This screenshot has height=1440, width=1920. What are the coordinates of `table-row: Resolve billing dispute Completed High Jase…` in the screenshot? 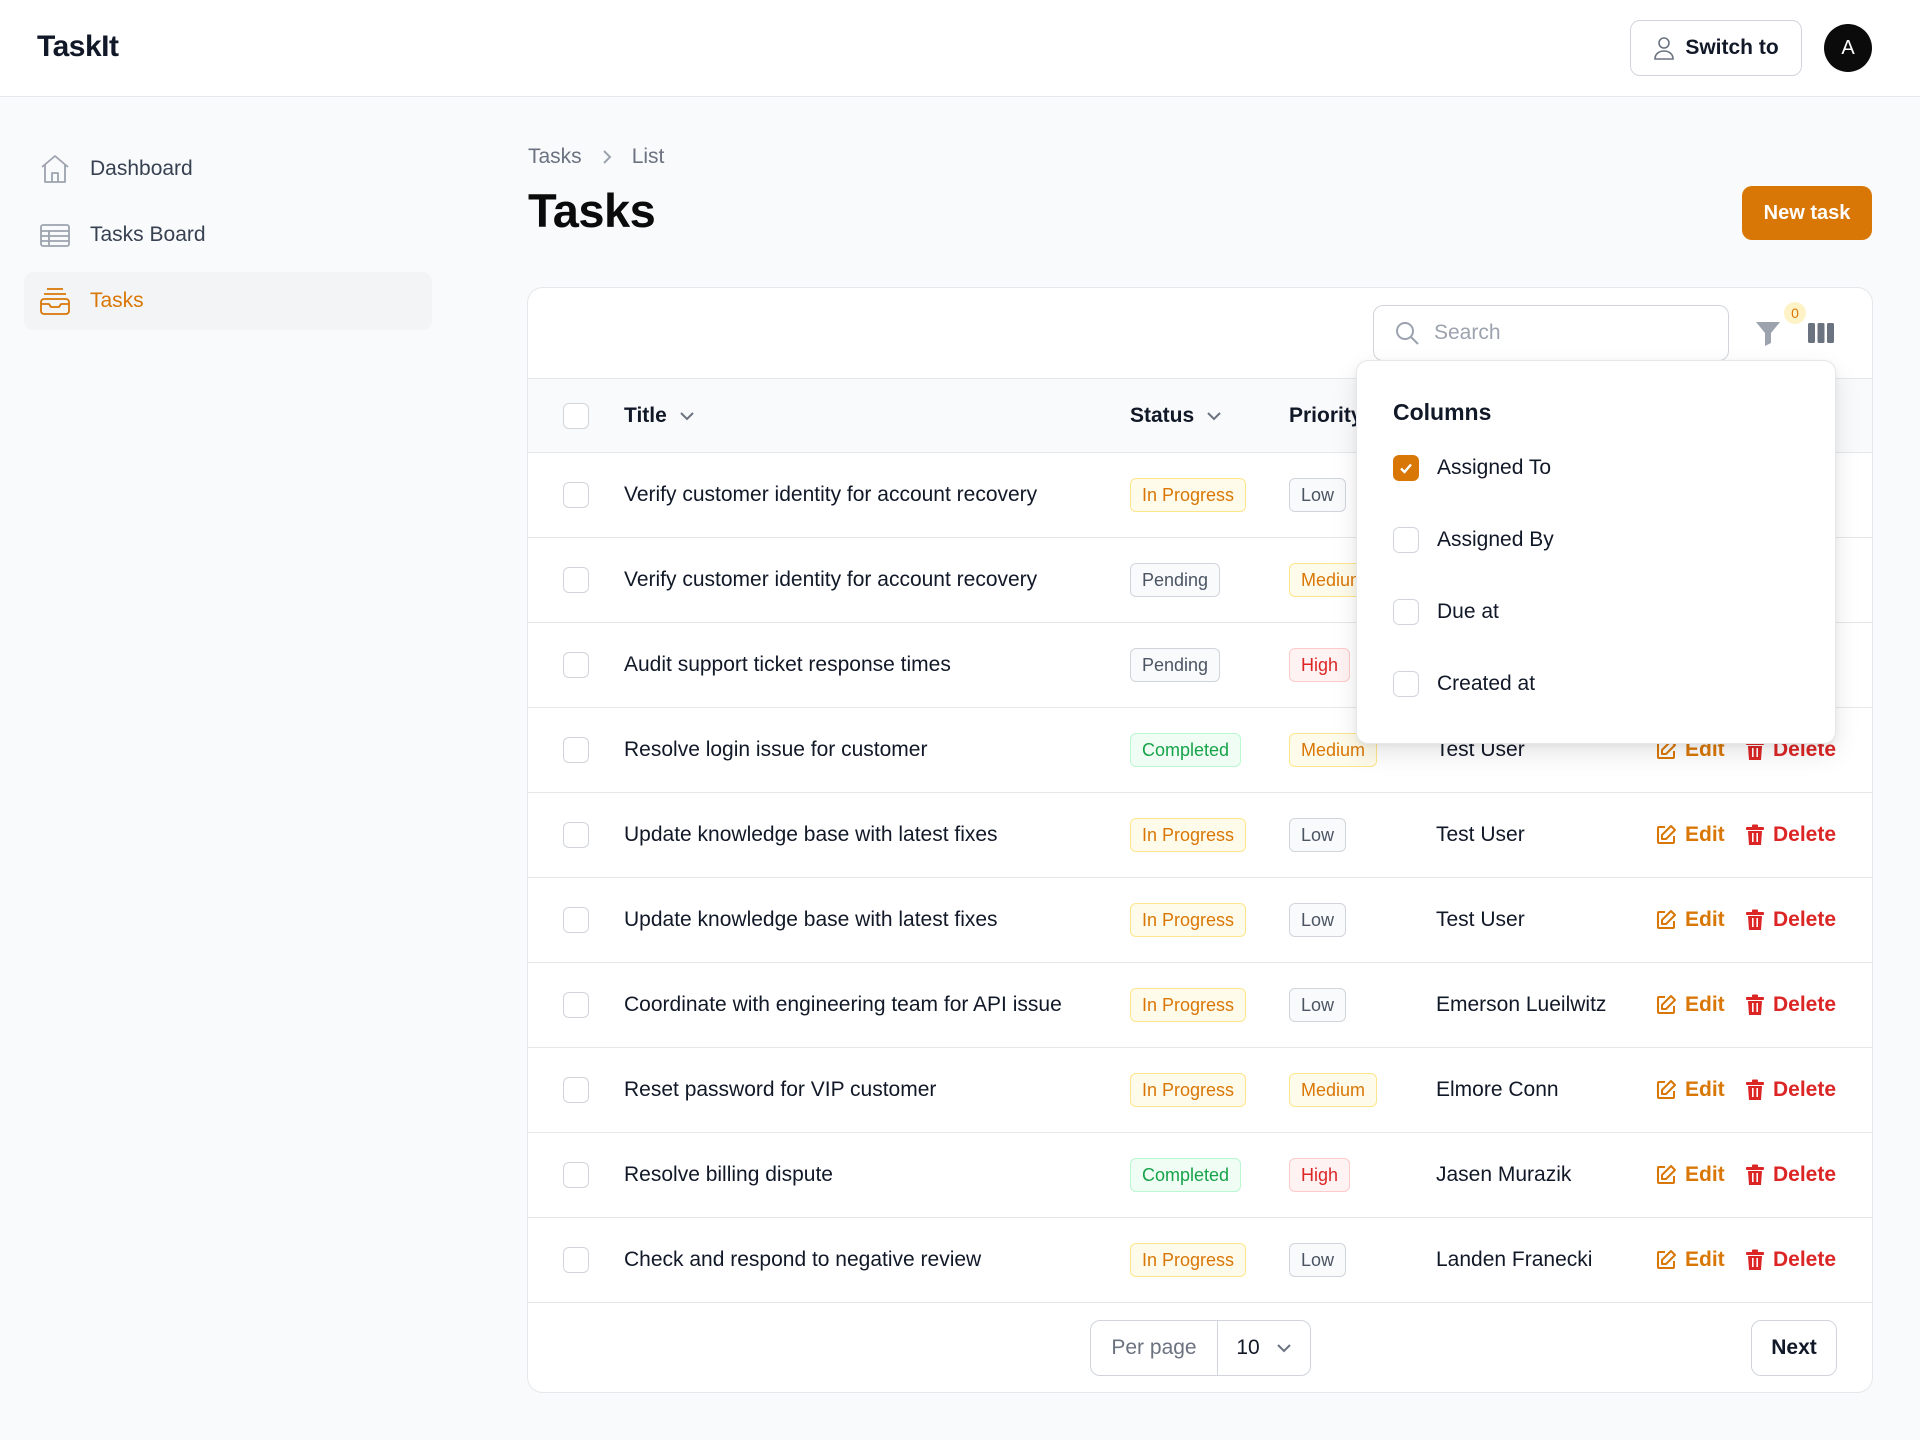 It's located at (1200, 1175).